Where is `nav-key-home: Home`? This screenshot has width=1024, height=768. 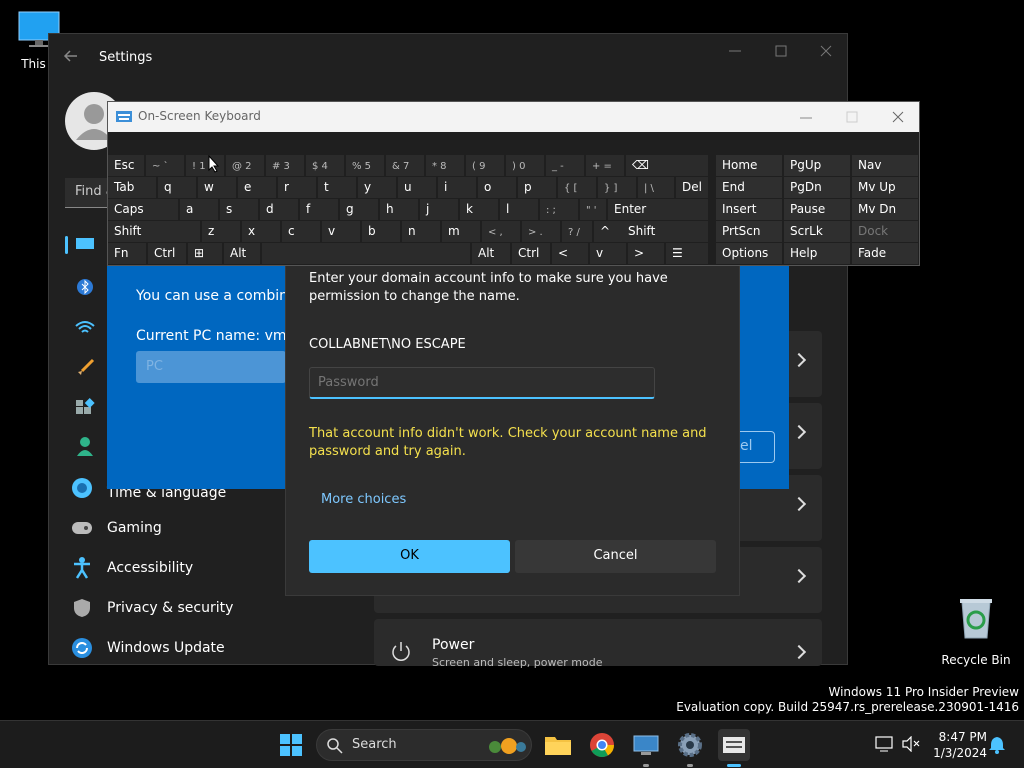
nav-key-home: Home is located at coordinates (749, 165).